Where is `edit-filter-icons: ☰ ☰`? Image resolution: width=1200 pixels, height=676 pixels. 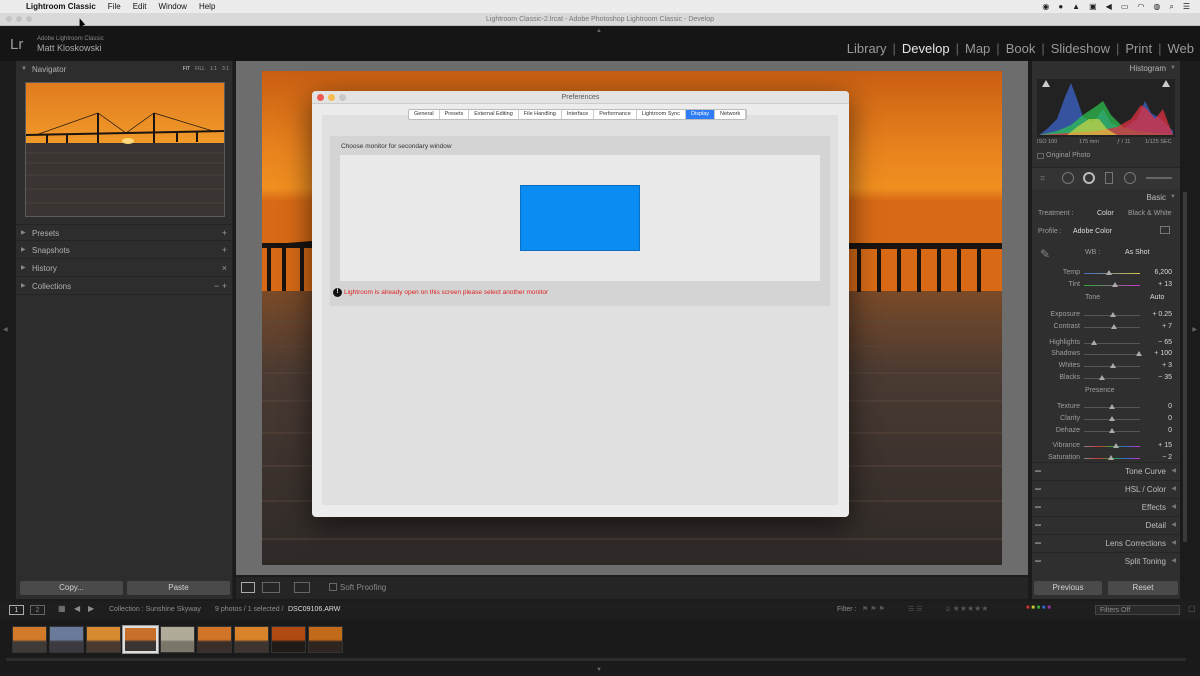 edit-filter-icons: ☰ ☰ is located at coordinates (915, 609).